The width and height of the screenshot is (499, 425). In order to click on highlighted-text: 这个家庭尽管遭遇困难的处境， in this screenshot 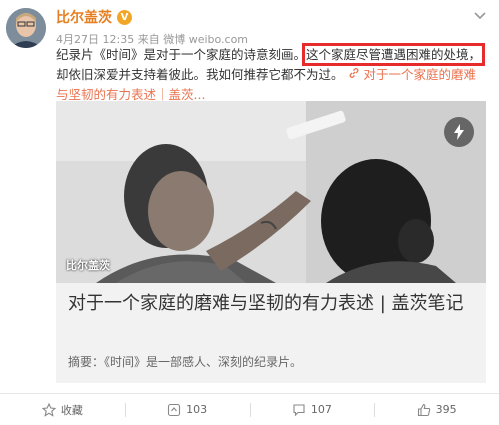, I will do `click(394, 54)`.